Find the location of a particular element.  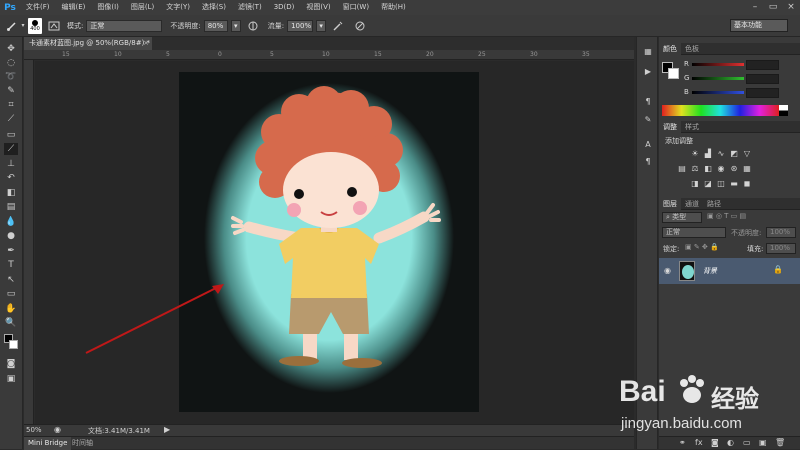

hue-saturation-icon: ▤ is located at coordinates (682, 168).